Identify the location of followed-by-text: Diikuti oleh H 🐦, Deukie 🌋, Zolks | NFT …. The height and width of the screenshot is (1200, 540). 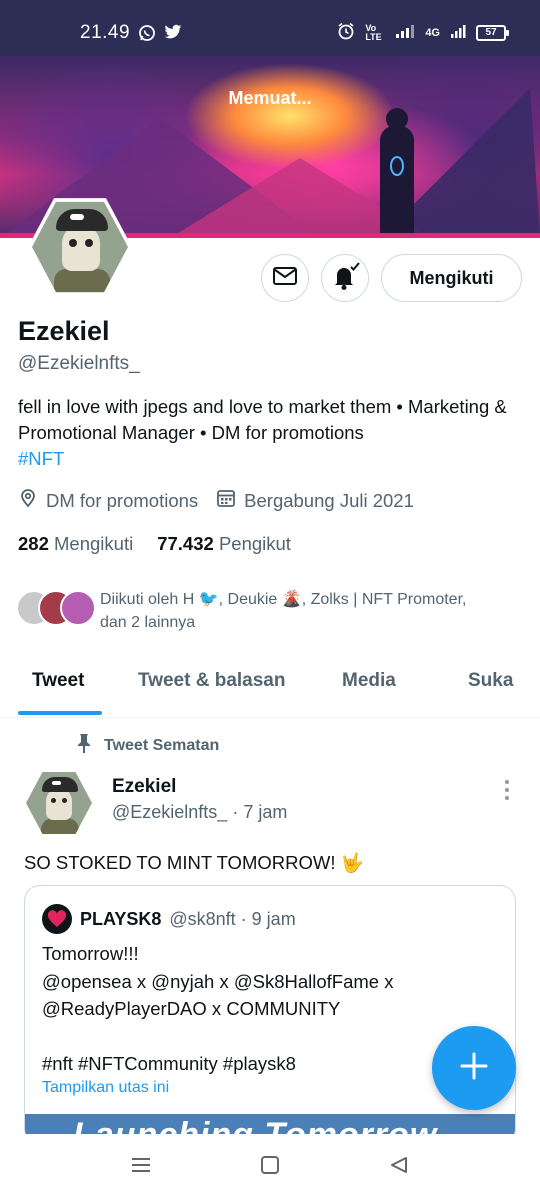
(310, 611).